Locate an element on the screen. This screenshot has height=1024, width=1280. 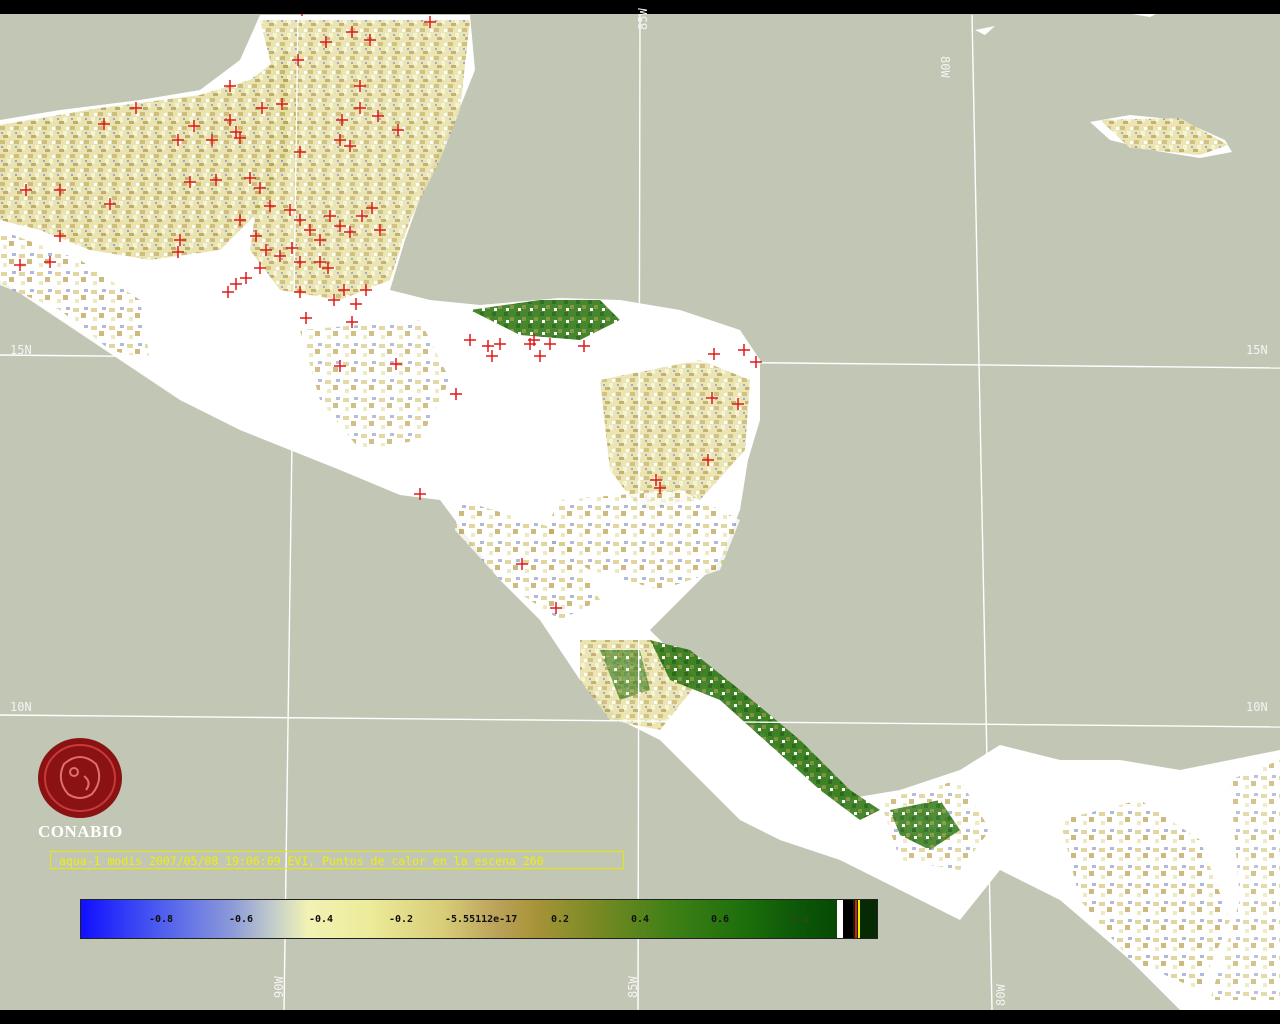
lat-label-15n-left: 15N is located at coordinates (21, 350).